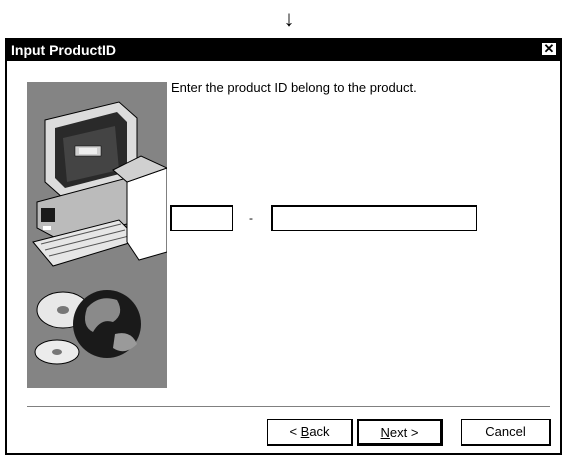 Image resolution: width=567 pixels, height=456 pixels. I want to click on back-button: < Back, so click(310, 432).